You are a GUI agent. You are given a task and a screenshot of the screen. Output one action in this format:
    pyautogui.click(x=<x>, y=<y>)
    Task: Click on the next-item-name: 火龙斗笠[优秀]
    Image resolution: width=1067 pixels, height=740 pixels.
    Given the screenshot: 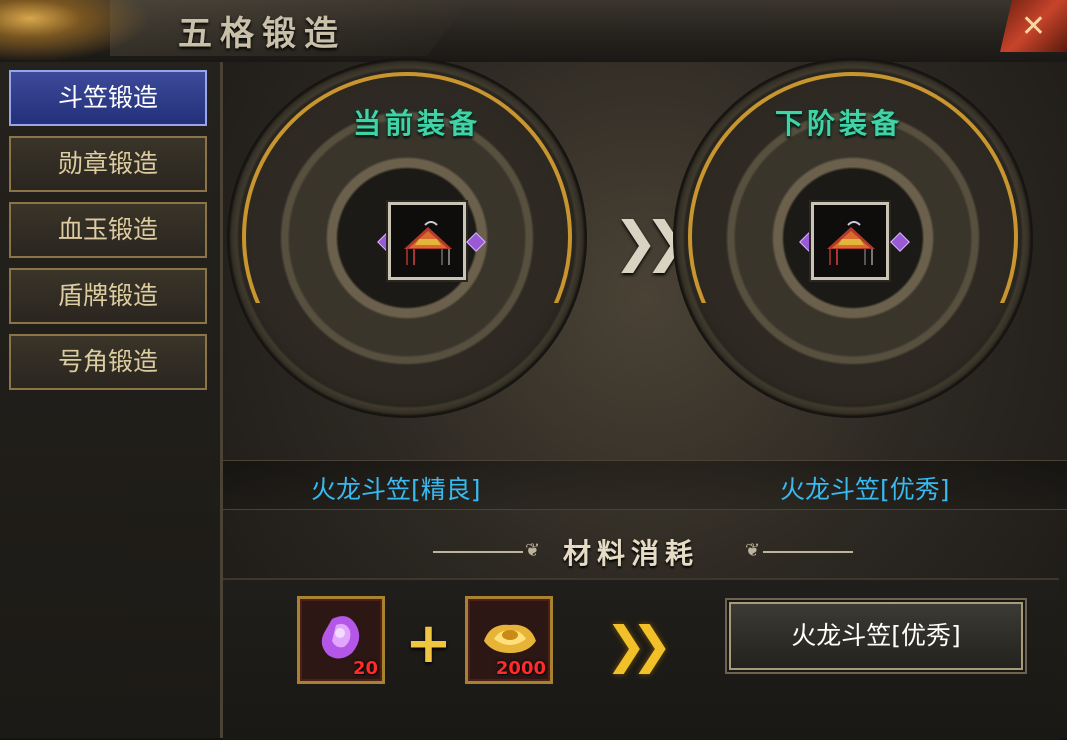 What is the action you would take?
    pyautogui.click(x=865, y=489)
    